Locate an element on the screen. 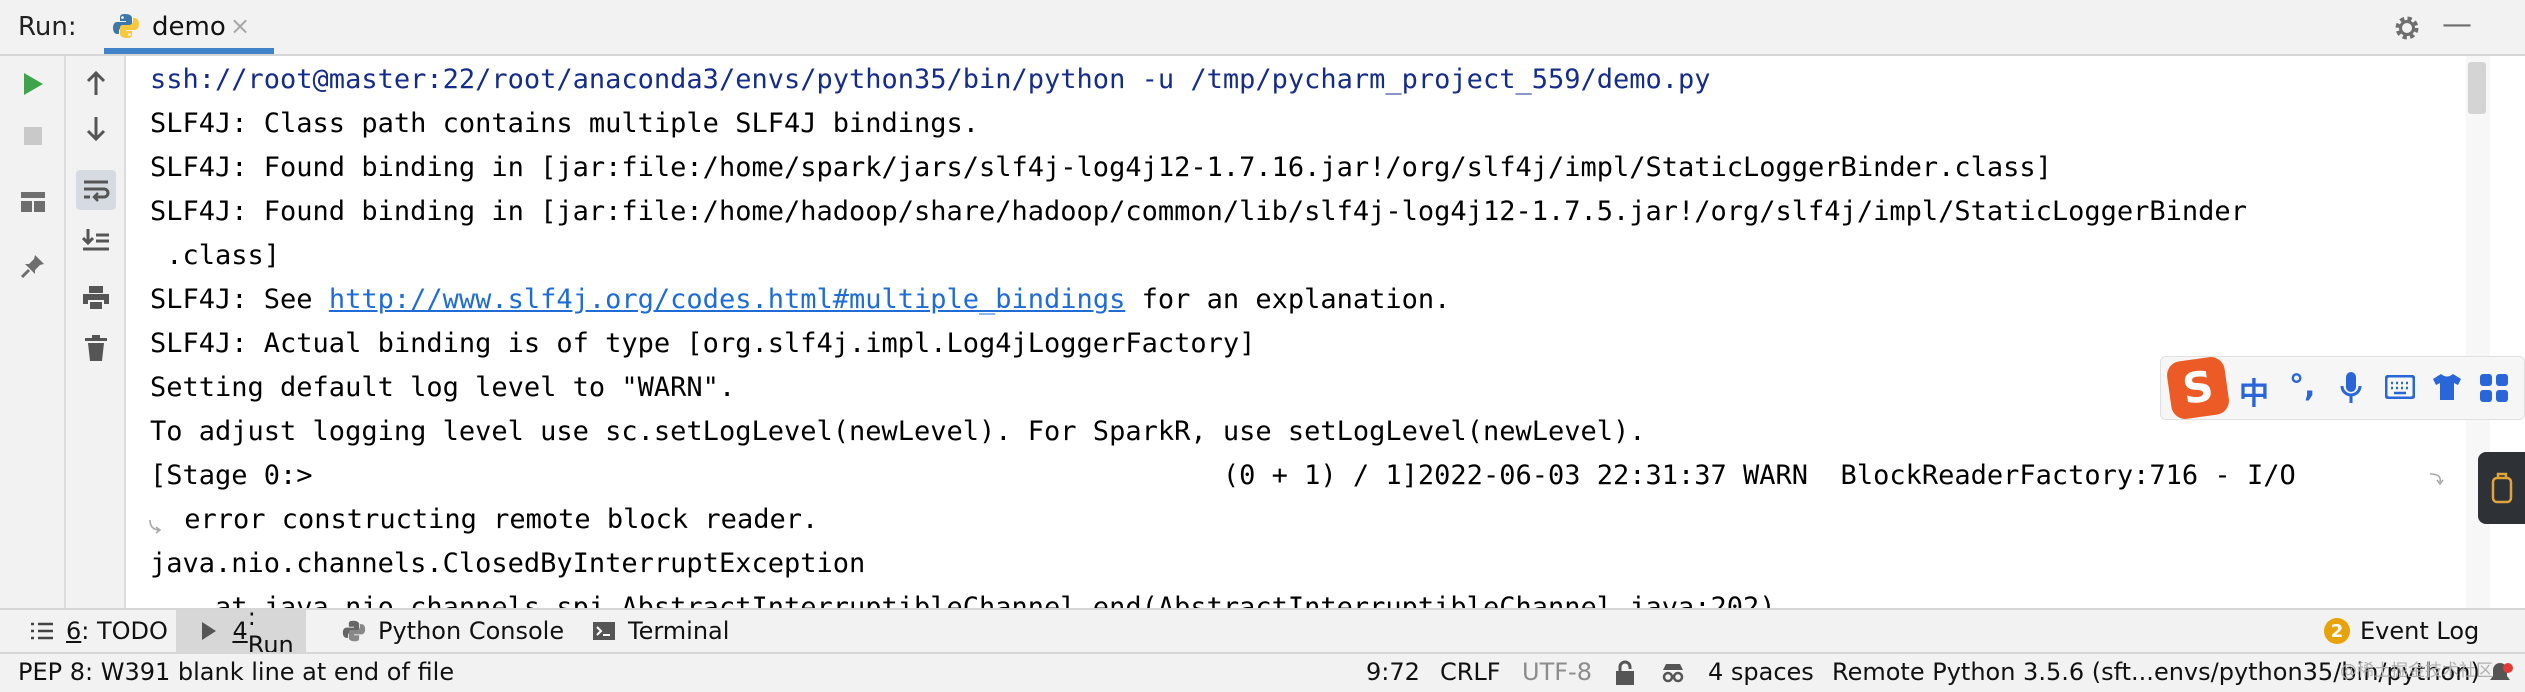  tab-close-icon: × is located at coordinates (240, 26).